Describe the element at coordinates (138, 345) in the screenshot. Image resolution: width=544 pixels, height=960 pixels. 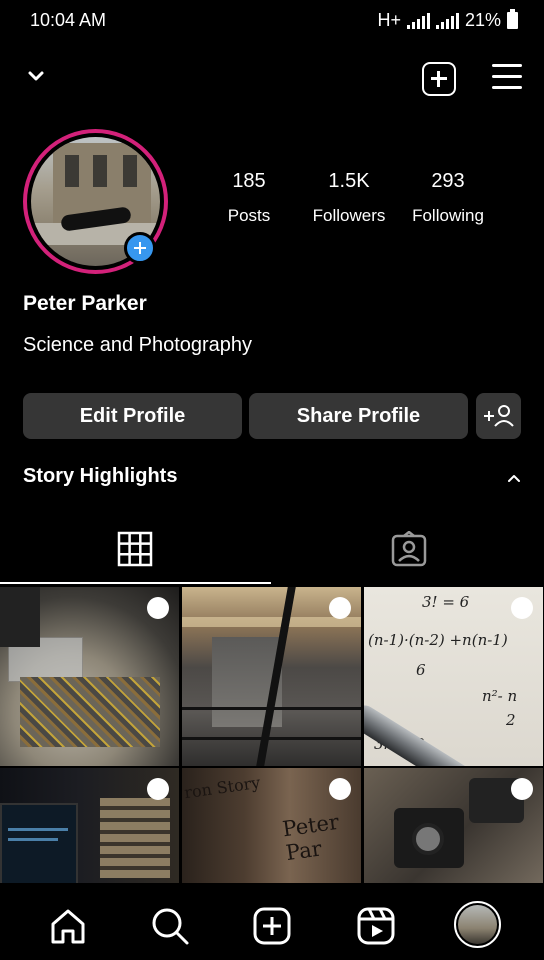
I see `profile-bio: Science and Photography` at that location.